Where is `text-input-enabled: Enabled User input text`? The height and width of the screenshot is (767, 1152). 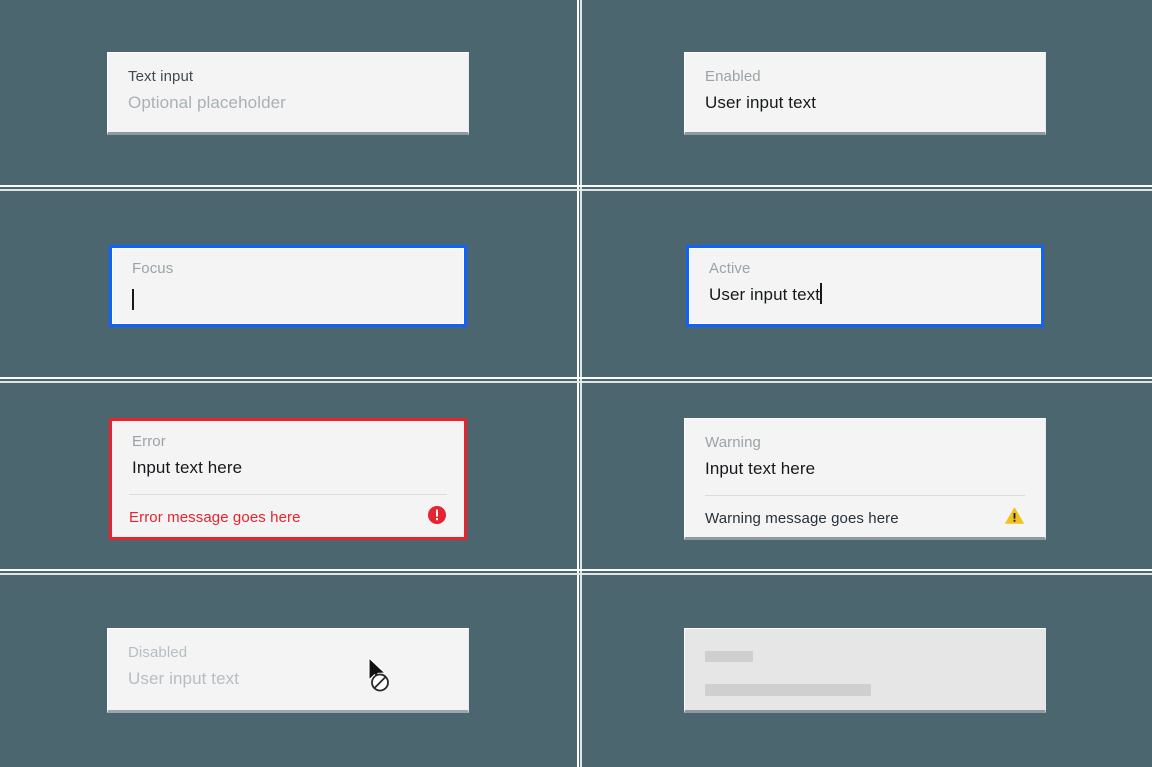
text-input-enabled: Enabled User input text is located at coordinates (865, 93).